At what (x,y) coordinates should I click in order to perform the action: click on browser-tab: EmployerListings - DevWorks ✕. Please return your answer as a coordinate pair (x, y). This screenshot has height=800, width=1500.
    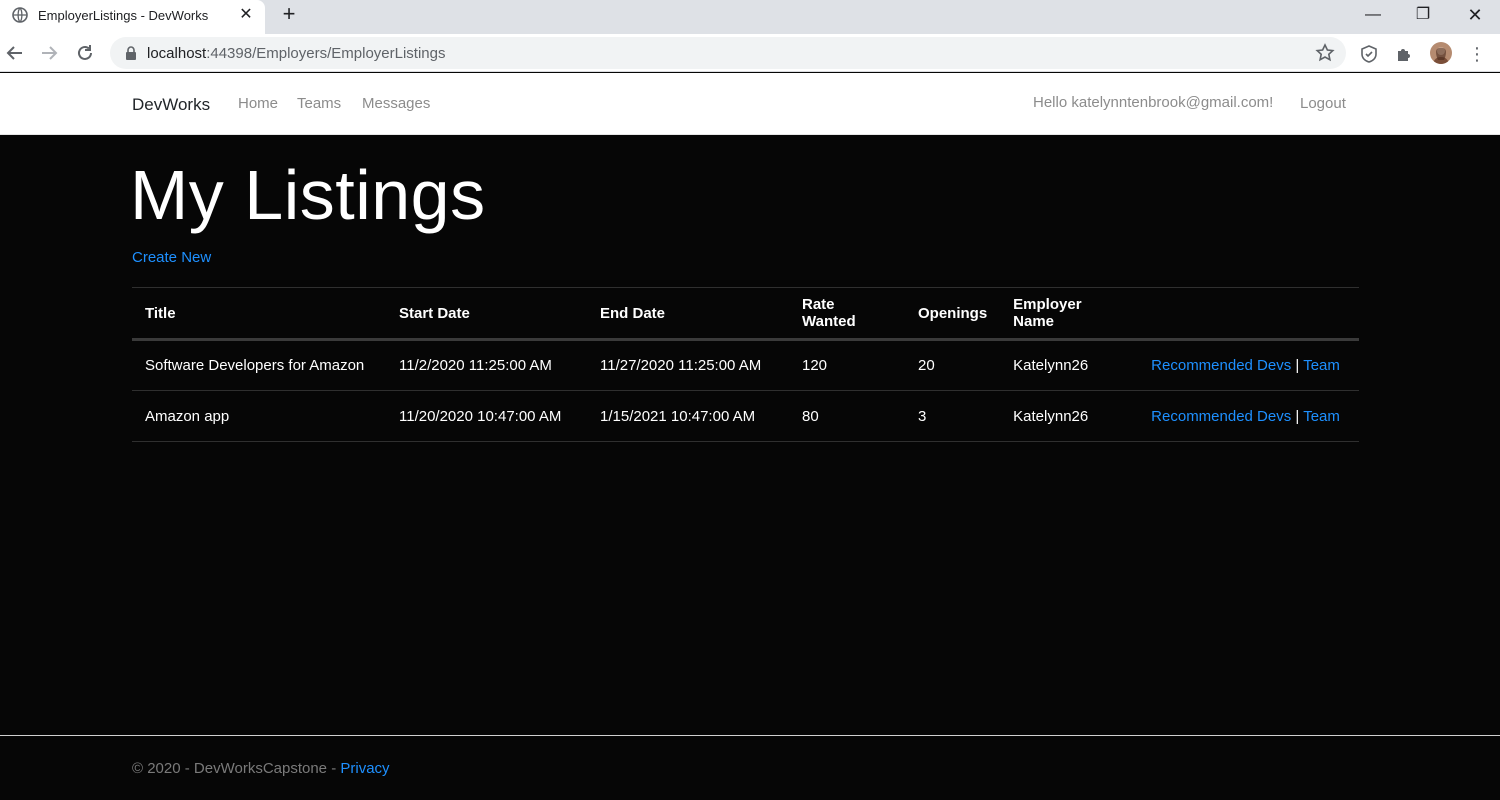
    Looking at the image, I should click on (132, 17).